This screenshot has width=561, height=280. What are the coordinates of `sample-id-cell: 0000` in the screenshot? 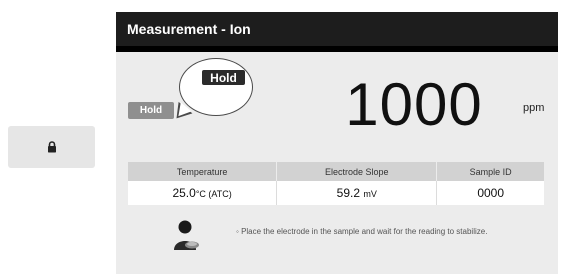 It's located at (490, 193).